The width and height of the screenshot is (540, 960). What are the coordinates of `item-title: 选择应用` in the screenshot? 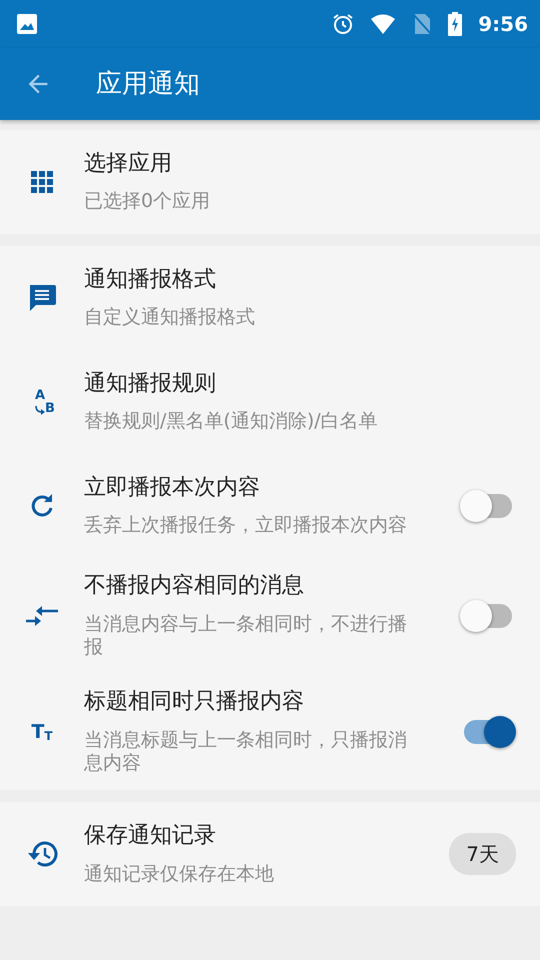 It's located at (128, 164).